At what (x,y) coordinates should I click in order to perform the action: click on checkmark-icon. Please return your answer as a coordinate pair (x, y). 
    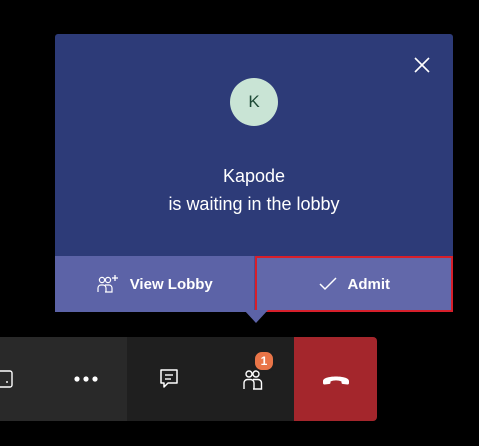
    Looking at the image, I should click on (327, 284).